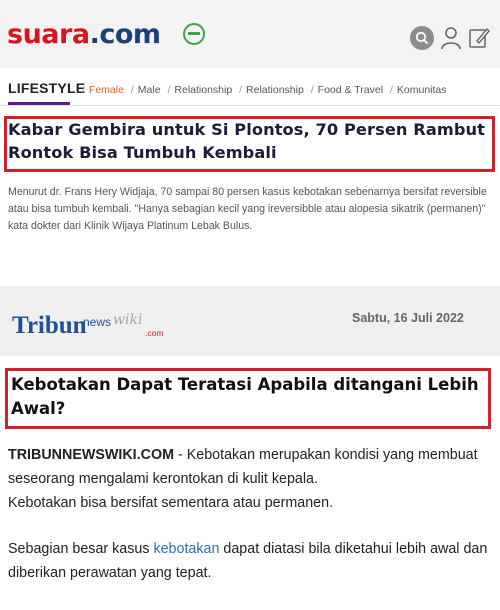 The image size is (500, 610). Describe the element at coordinates (91, 455) in the screenshot. I see `source-label: TRIBUNNEWSWIKI.COM` at that location.